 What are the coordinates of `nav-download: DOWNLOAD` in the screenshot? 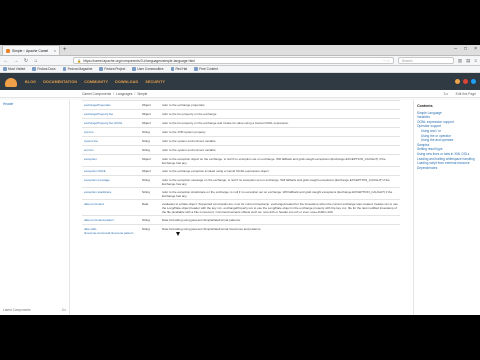 It's located at (126, 82).